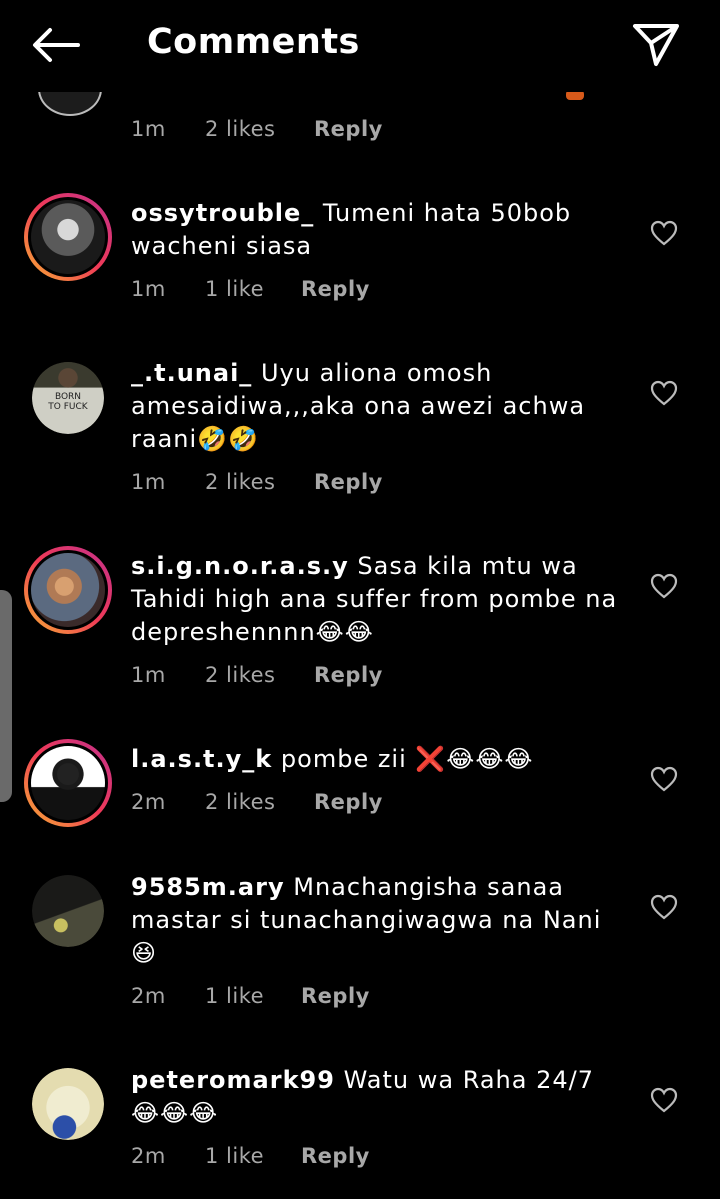 The width and height of the screenshot is (720, 1199). I want to click on scrollbar-thumb, so click(6, 696).